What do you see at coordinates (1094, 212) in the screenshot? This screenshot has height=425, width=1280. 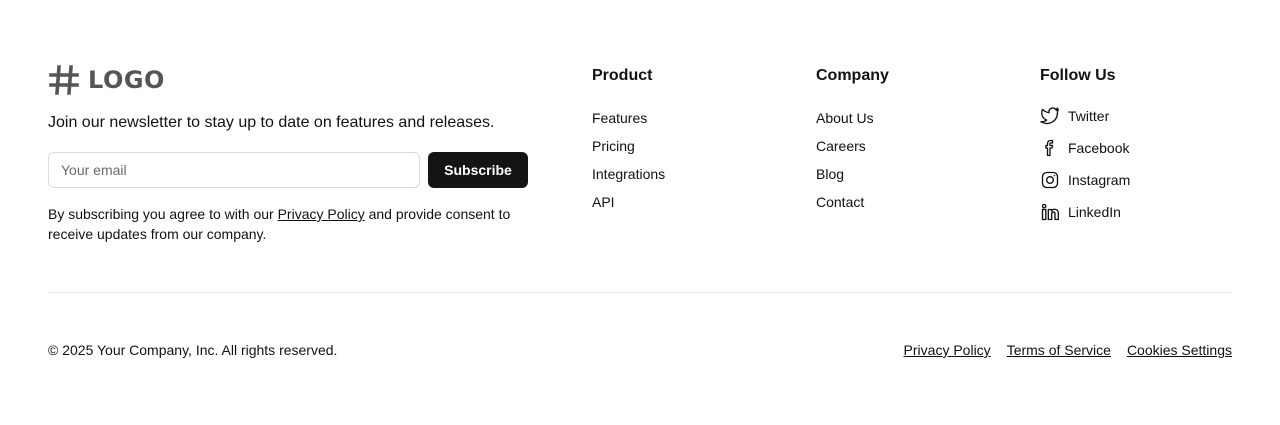 I see `social-label-linkedin: LinkedIn` at bounding box center [1094, 212].